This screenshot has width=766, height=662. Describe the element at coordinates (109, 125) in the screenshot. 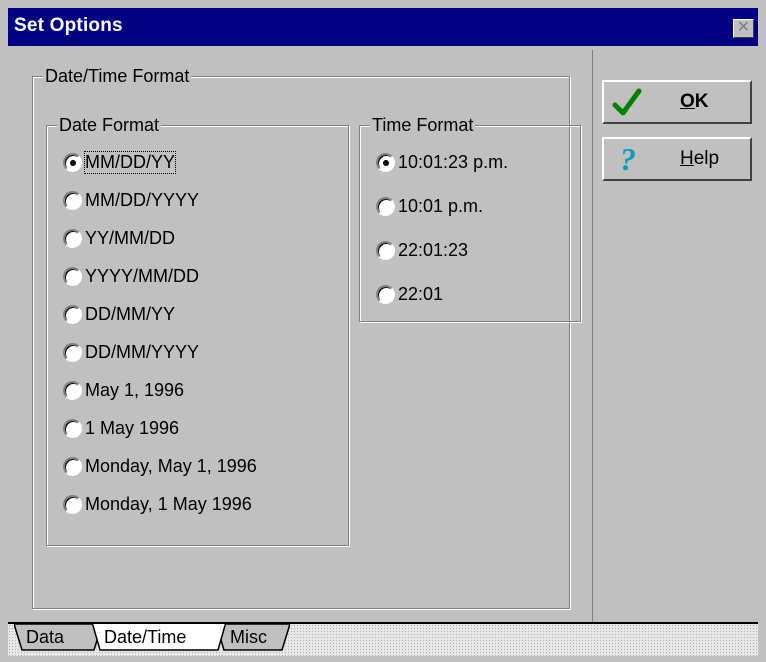

I see `date-format-label: Date Format` at that location.